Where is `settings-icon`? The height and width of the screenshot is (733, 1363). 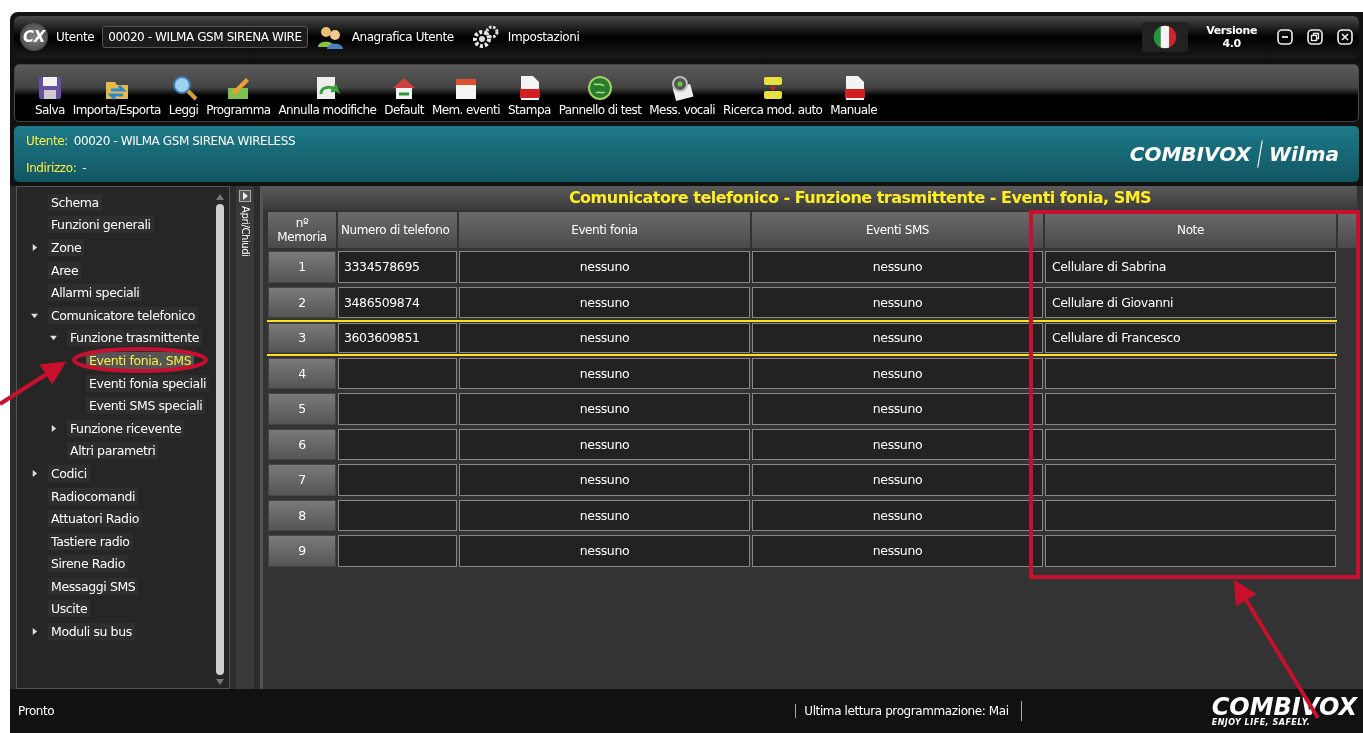 settings-icon is located at coordinates (485, 37).